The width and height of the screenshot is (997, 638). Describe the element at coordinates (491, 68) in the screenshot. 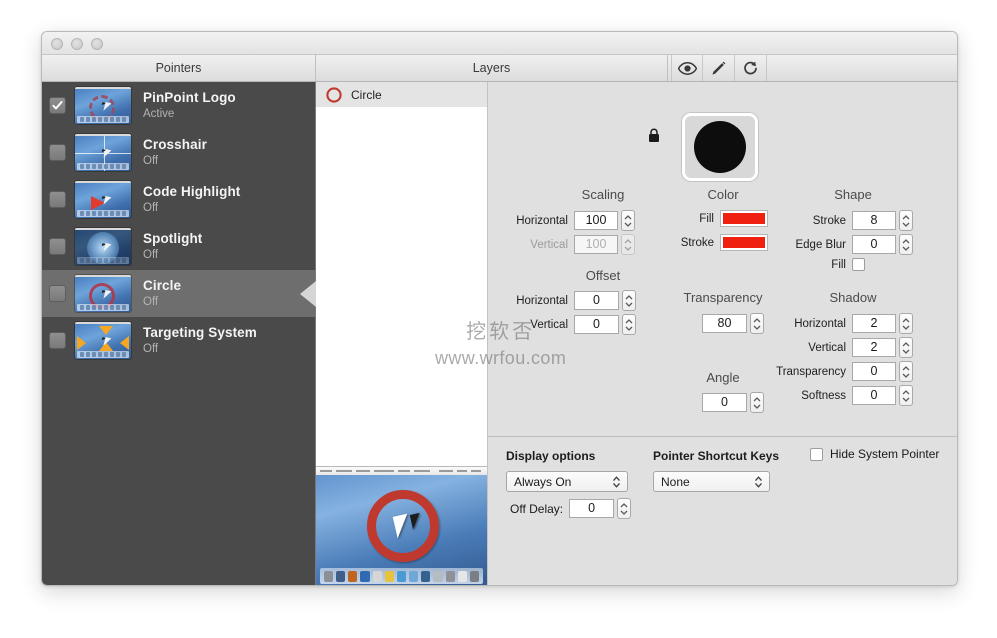

I see `layers-title: Layers` at that location.